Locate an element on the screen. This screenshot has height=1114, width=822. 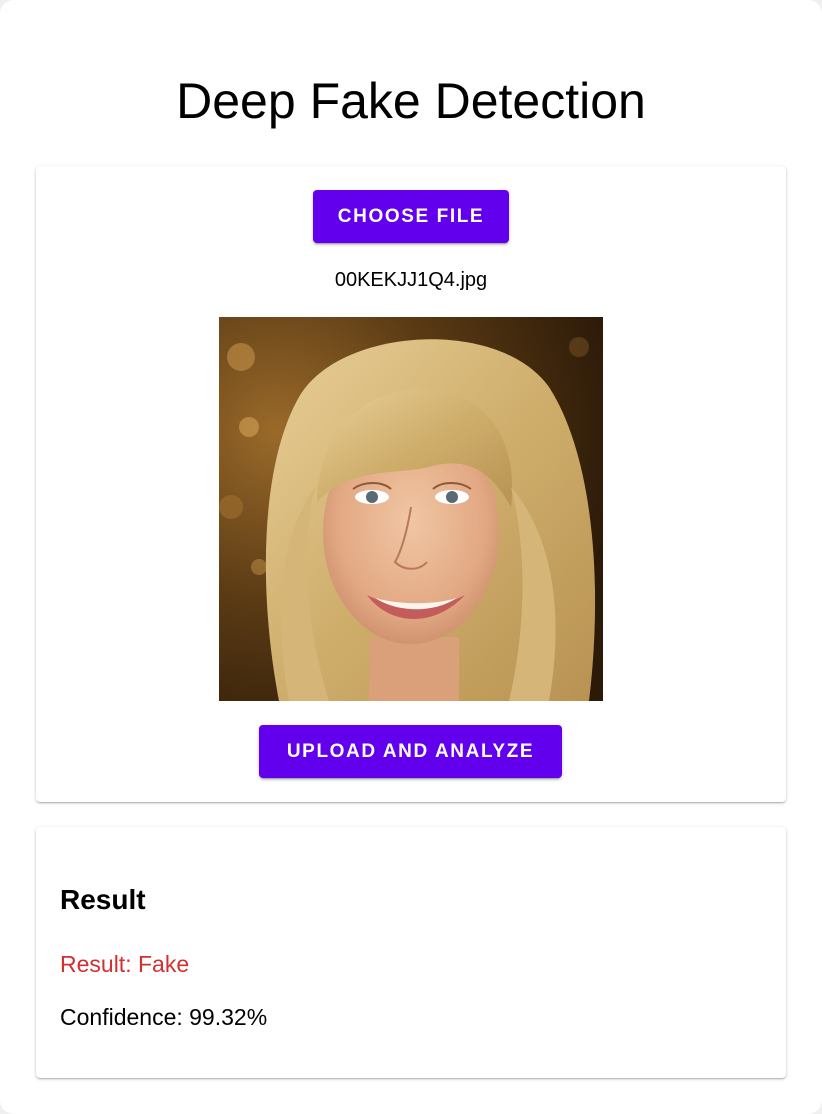
result-label: Result: Fake is located at coordinates (125, 964).